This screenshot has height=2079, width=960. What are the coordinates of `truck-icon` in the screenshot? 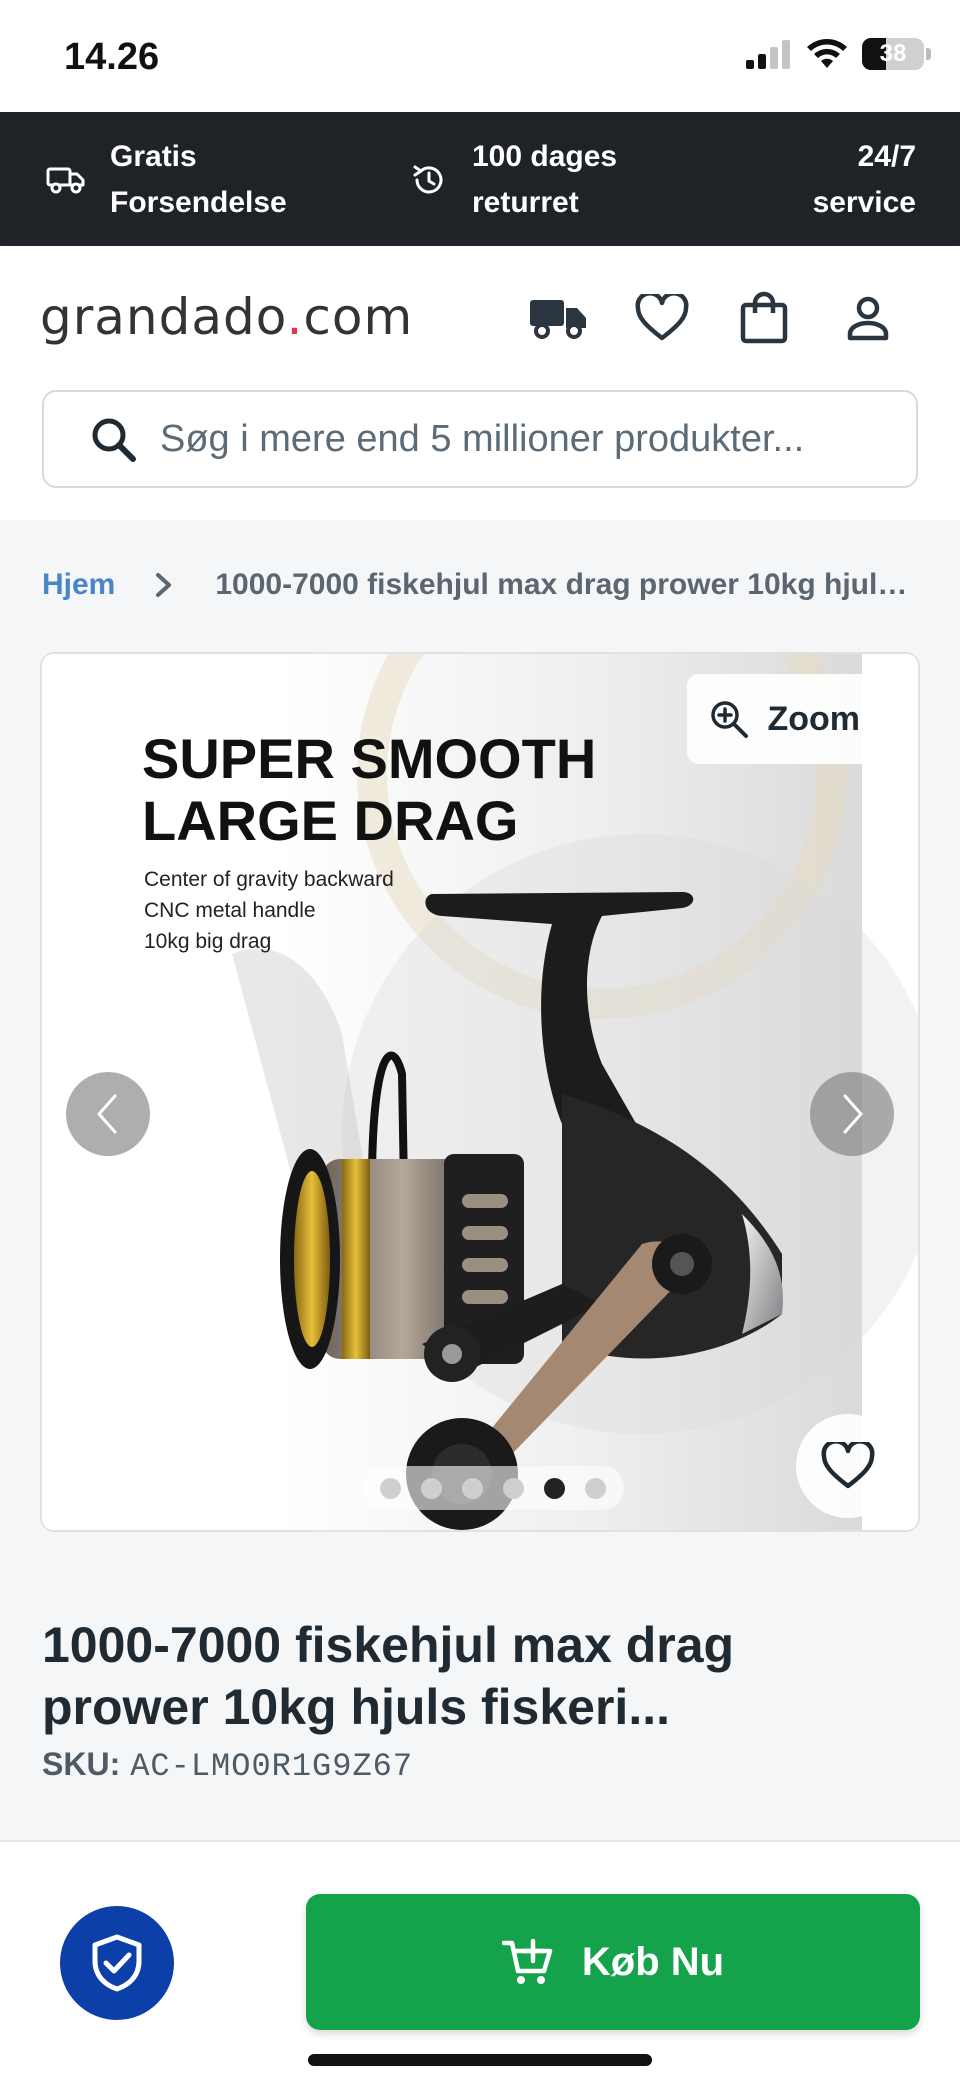 It's located at (65, 180).